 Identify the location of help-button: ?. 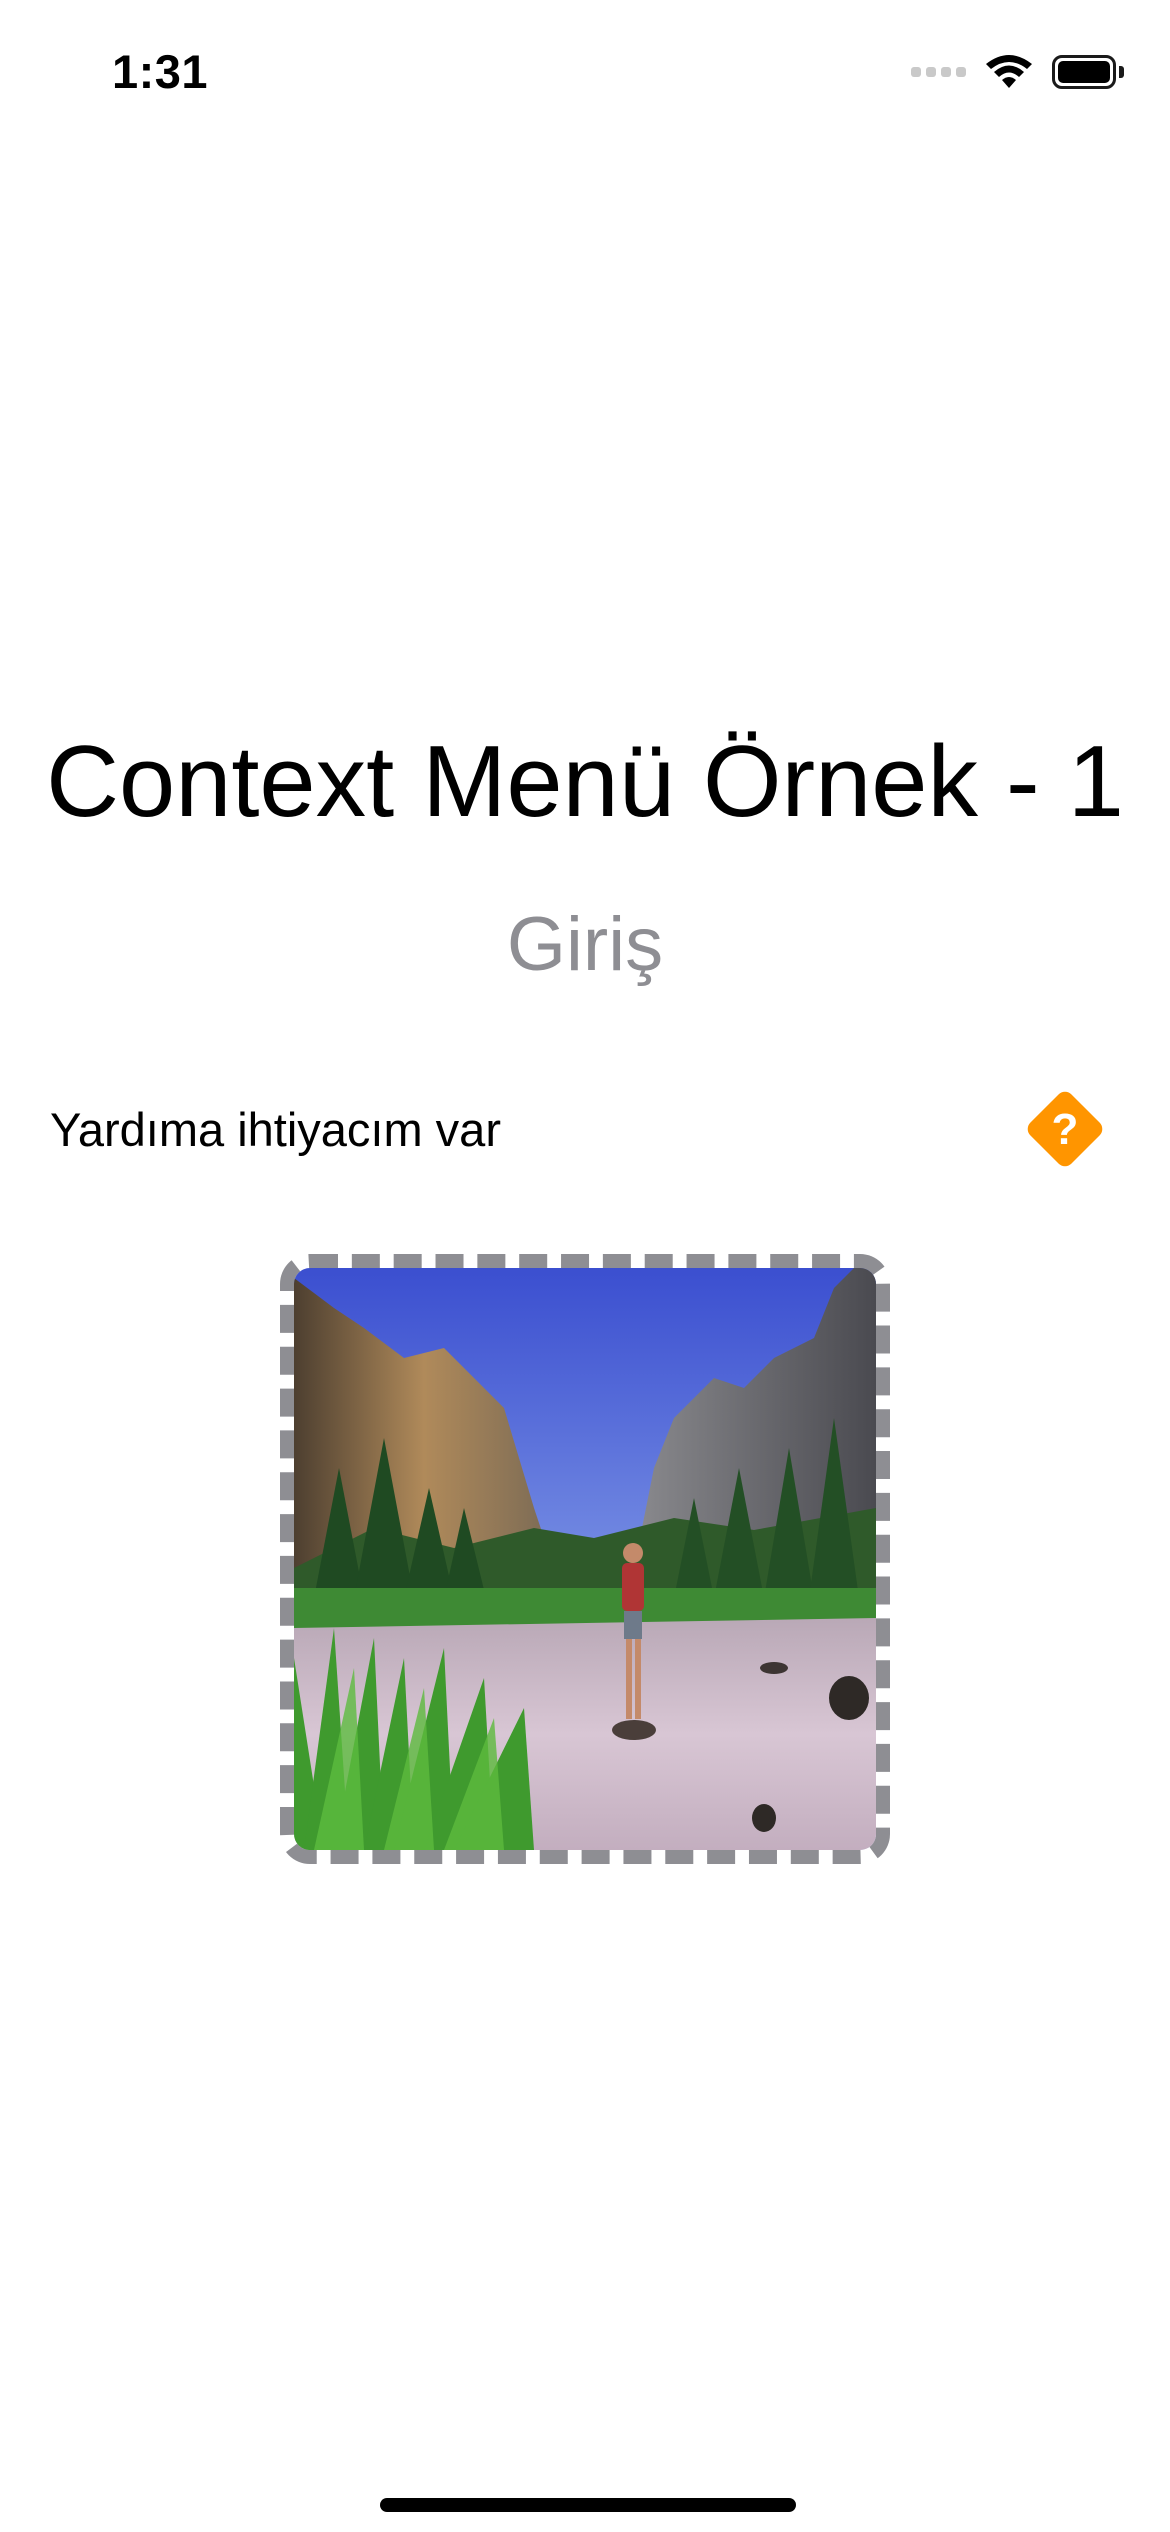
(1065, 1129).